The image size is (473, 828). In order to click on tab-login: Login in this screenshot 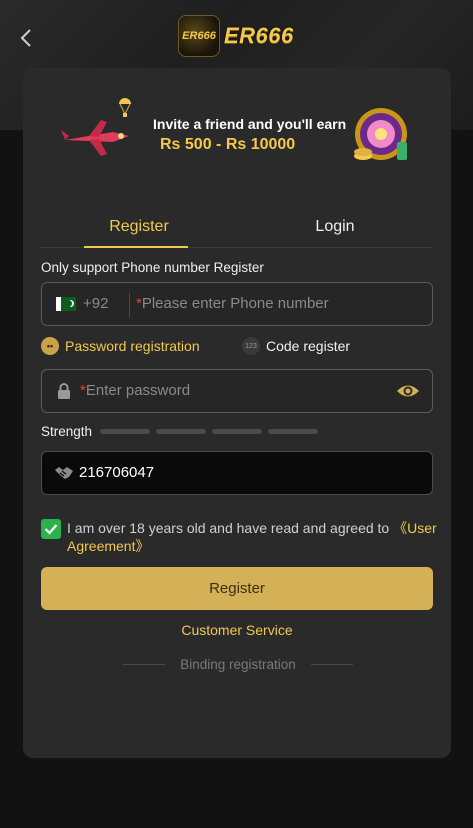, I will do `click(335, 227)`.